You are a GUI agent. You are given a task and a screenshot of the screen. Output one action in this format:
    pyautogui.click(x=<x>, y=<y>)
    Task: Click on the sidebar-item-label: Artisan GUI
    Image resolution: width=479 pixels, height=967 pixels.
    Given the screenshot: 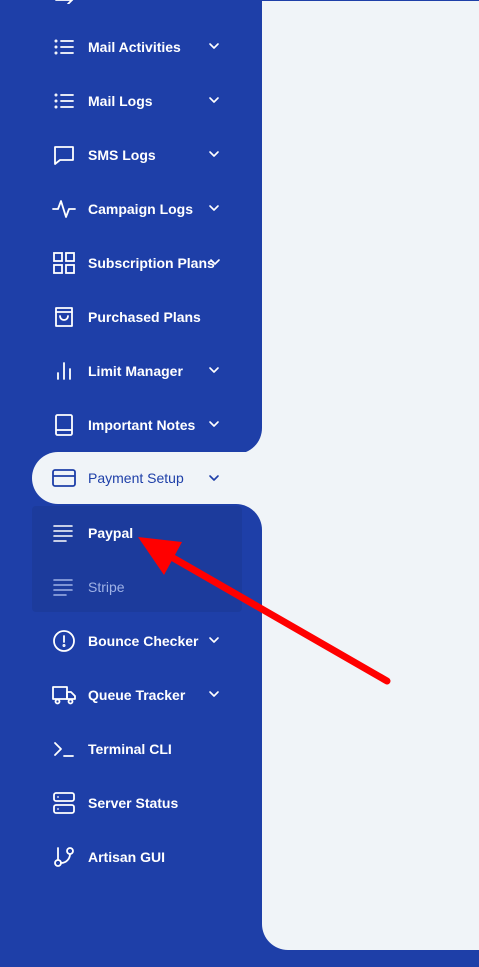 What is the action you would take?
    pyautogui.click(x=127, y=857)
    